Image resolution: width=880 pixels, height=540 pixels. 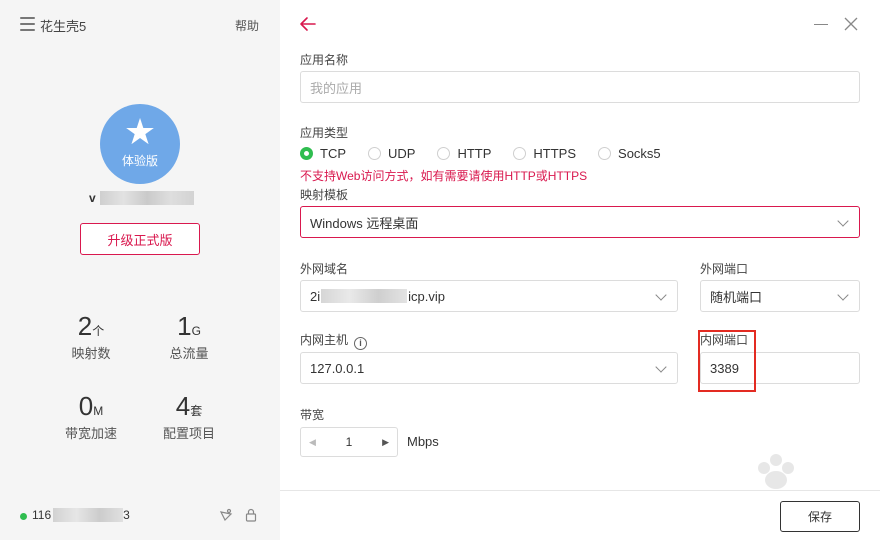 What do you see at coordinates (580, 87) in the screenshot?
I see `app-name-input: 我的应用` at bounding box center [580, 87].